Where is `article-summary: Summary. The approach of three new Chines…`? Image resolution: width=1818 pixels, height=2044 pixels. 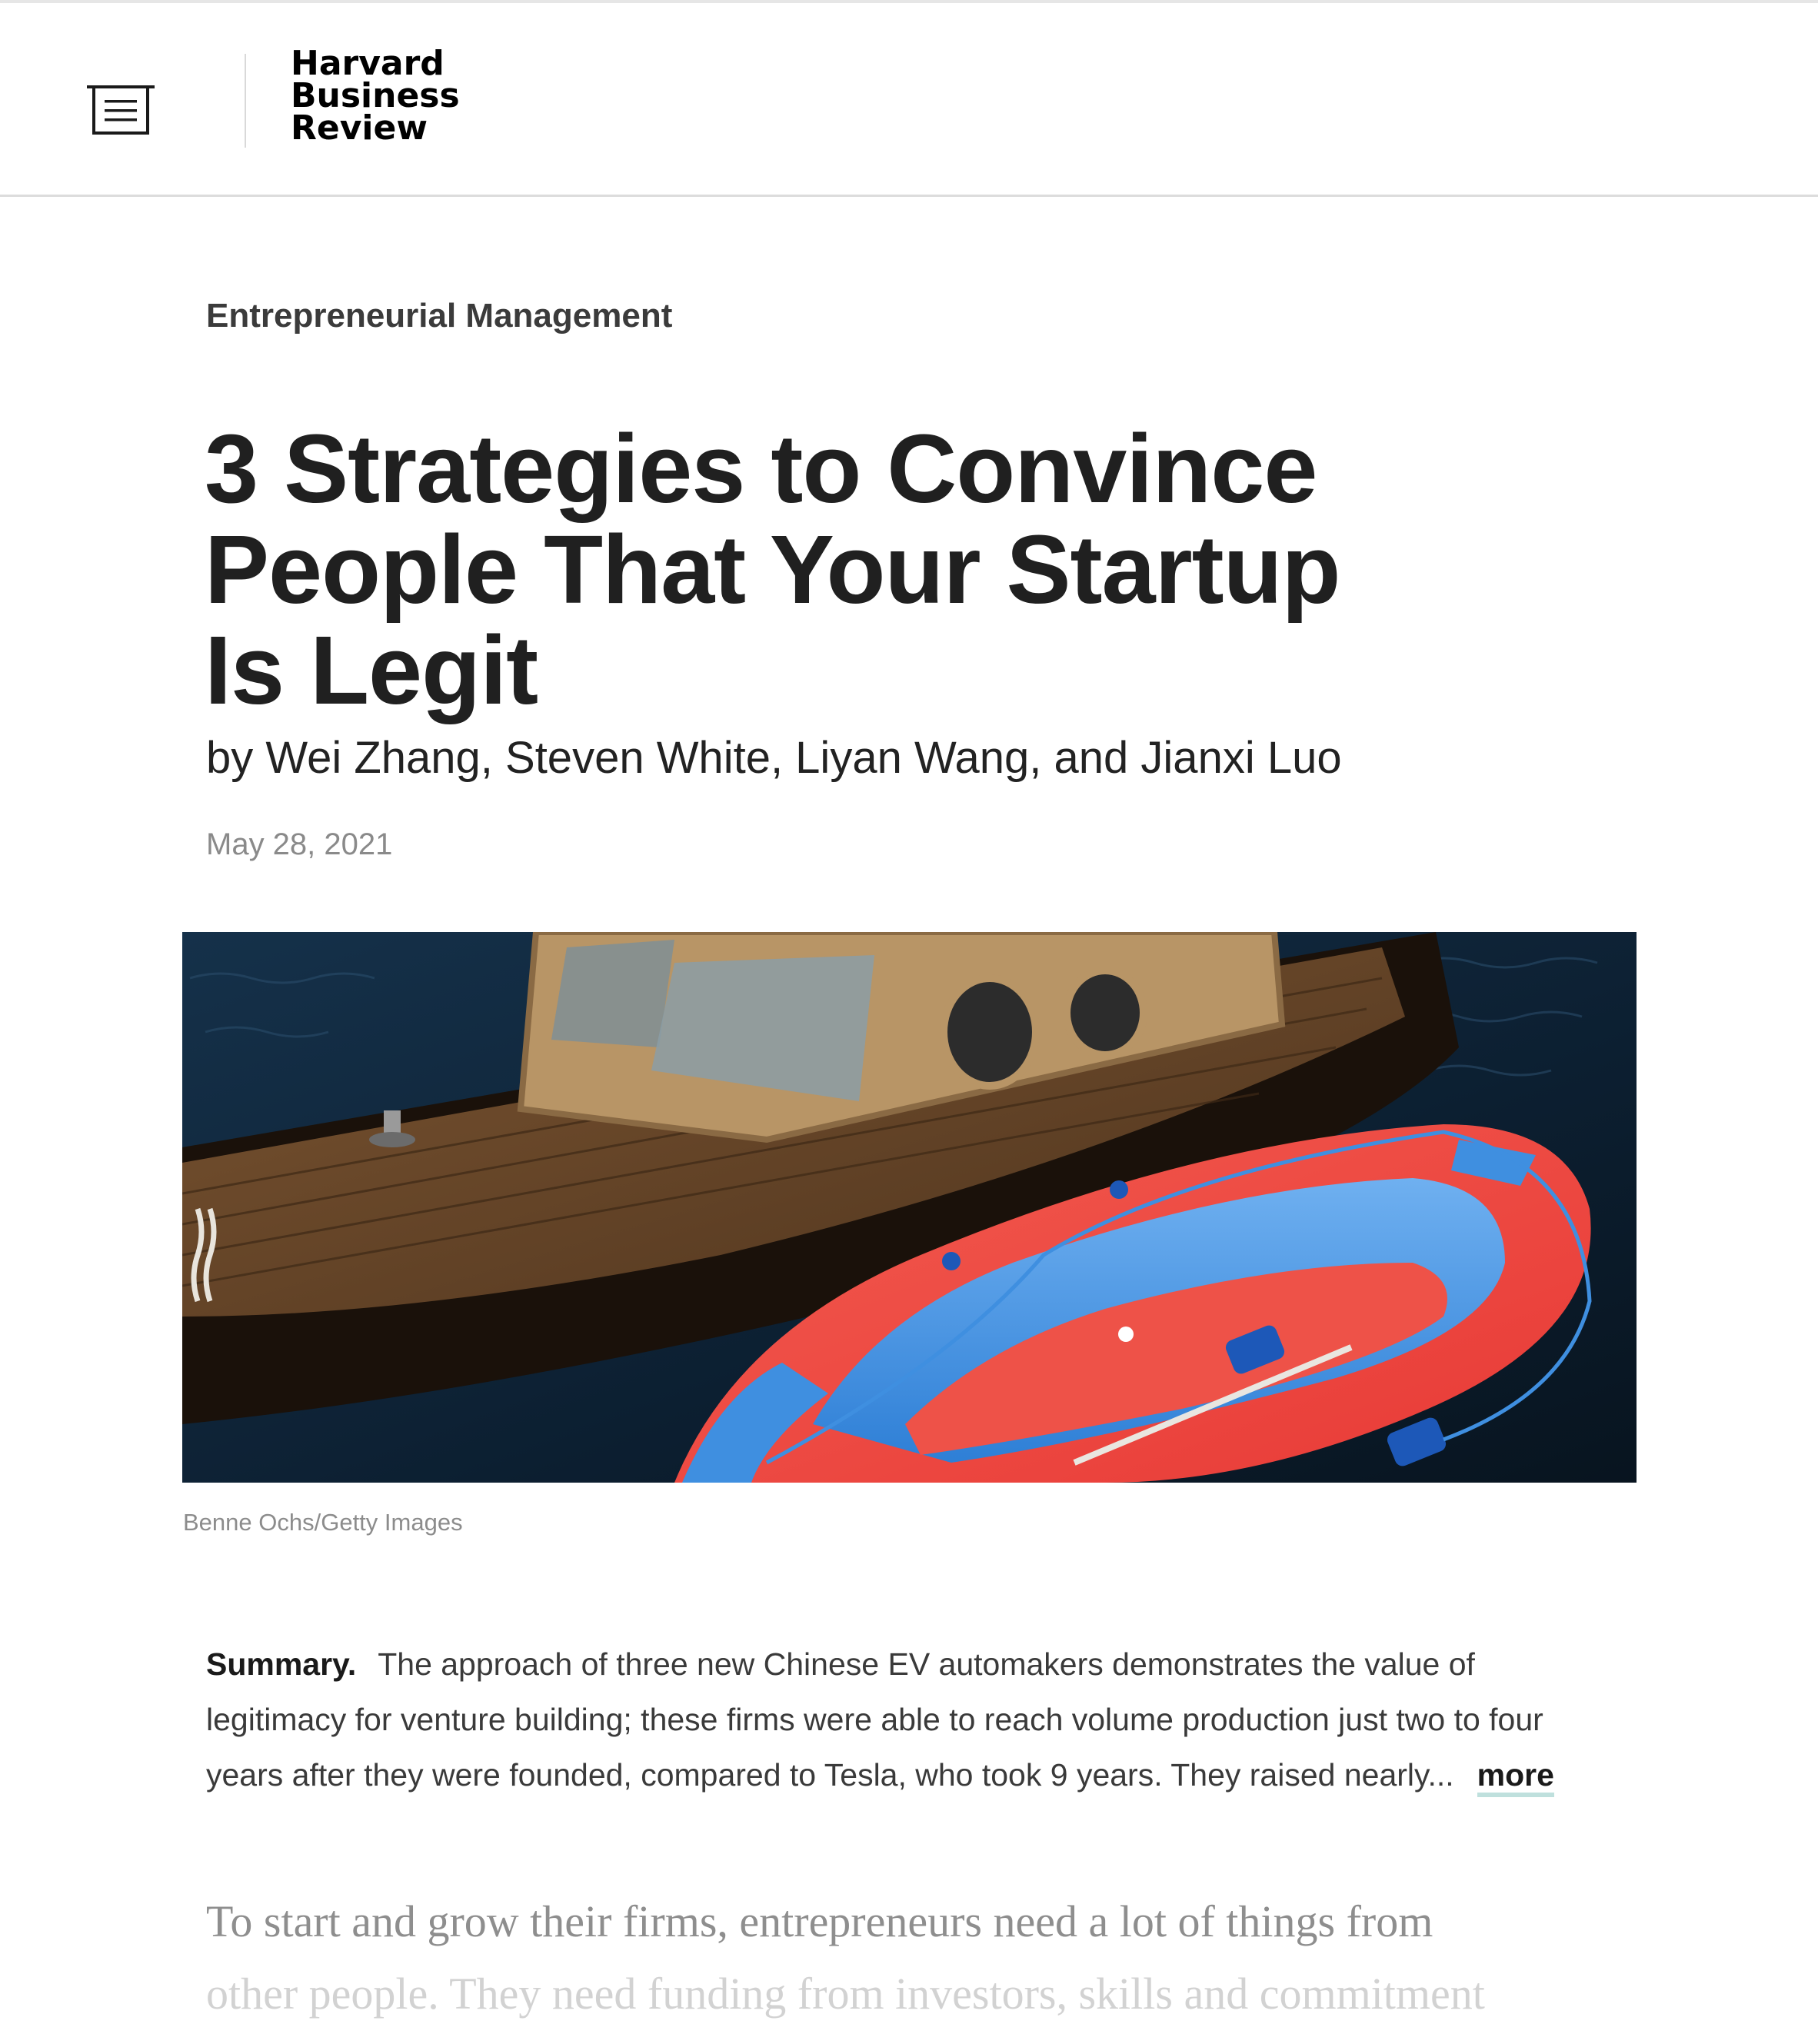 article-summary: Summary. The approach of three new Chines… is located at coordinates (921, 1719).